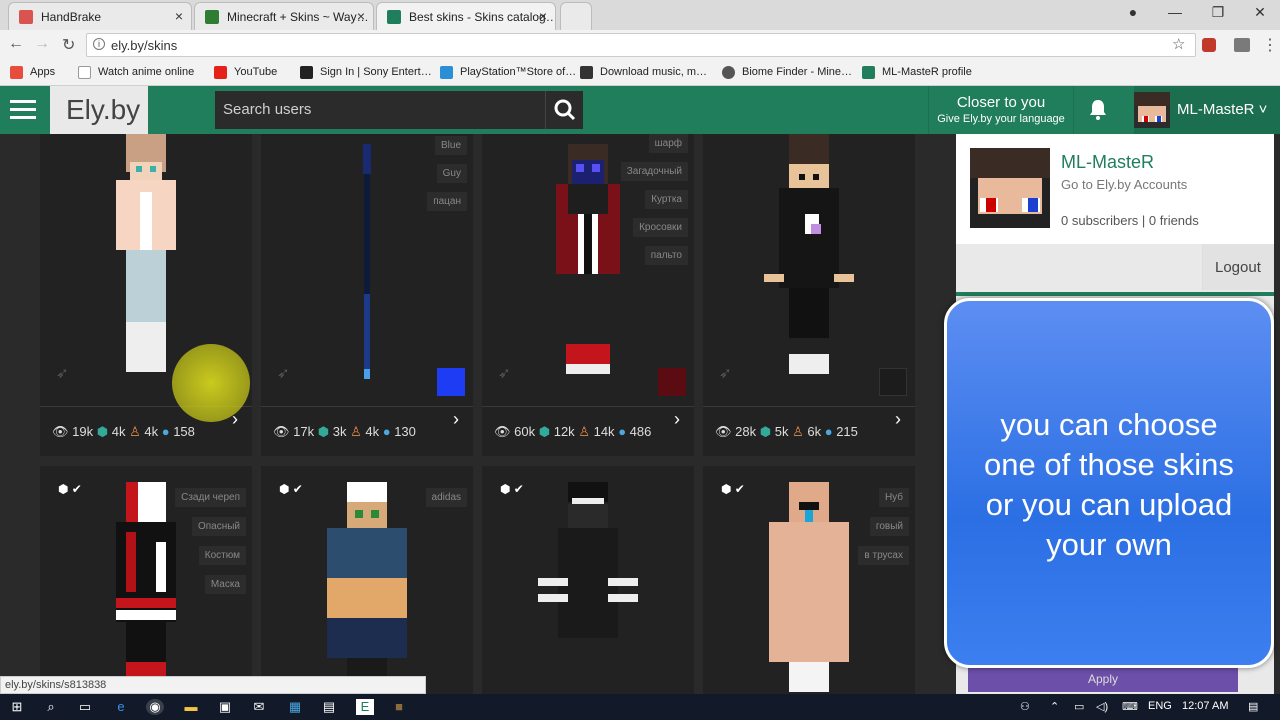  Describe the element at coordinates (809, 431) in the screenshot. I see `skin-stats: 👁 28k ⬢ 5k ♙ 6k ● 215` at that location.